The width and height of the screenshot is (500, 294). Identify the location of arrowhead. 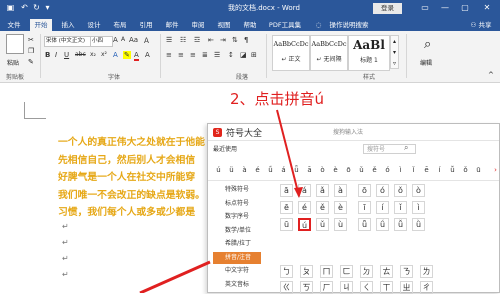
(298, 192).